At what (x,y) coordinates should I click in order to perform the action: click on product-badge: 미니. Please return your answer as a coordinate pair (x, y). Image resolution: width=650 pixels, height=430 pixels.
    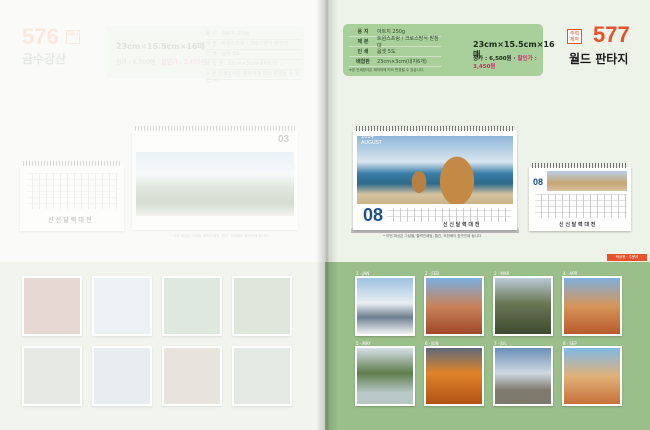
    Looking at the image, I should click on (73, 37).